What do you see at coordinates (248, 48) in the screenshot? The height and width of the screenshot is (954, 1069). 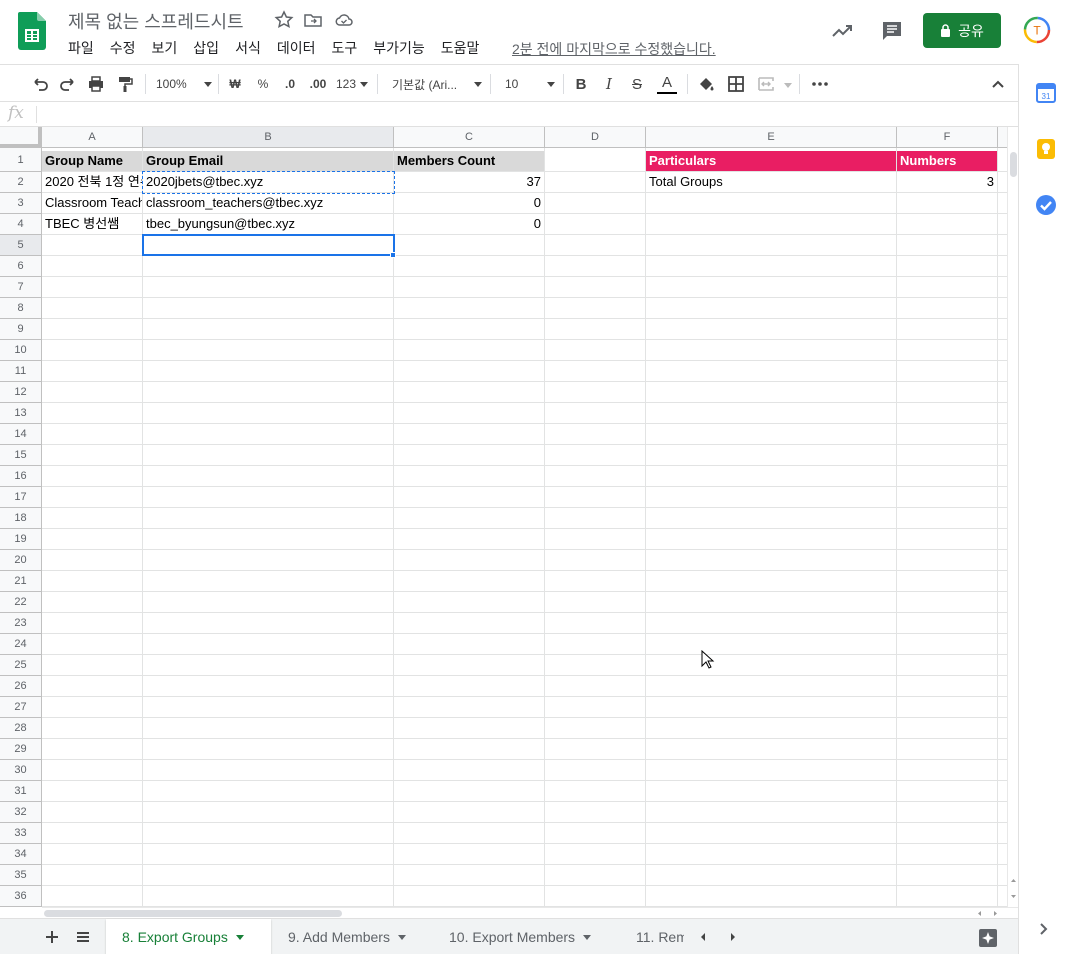 I see `menu-format: 서식` at bounding box center [248, 48].